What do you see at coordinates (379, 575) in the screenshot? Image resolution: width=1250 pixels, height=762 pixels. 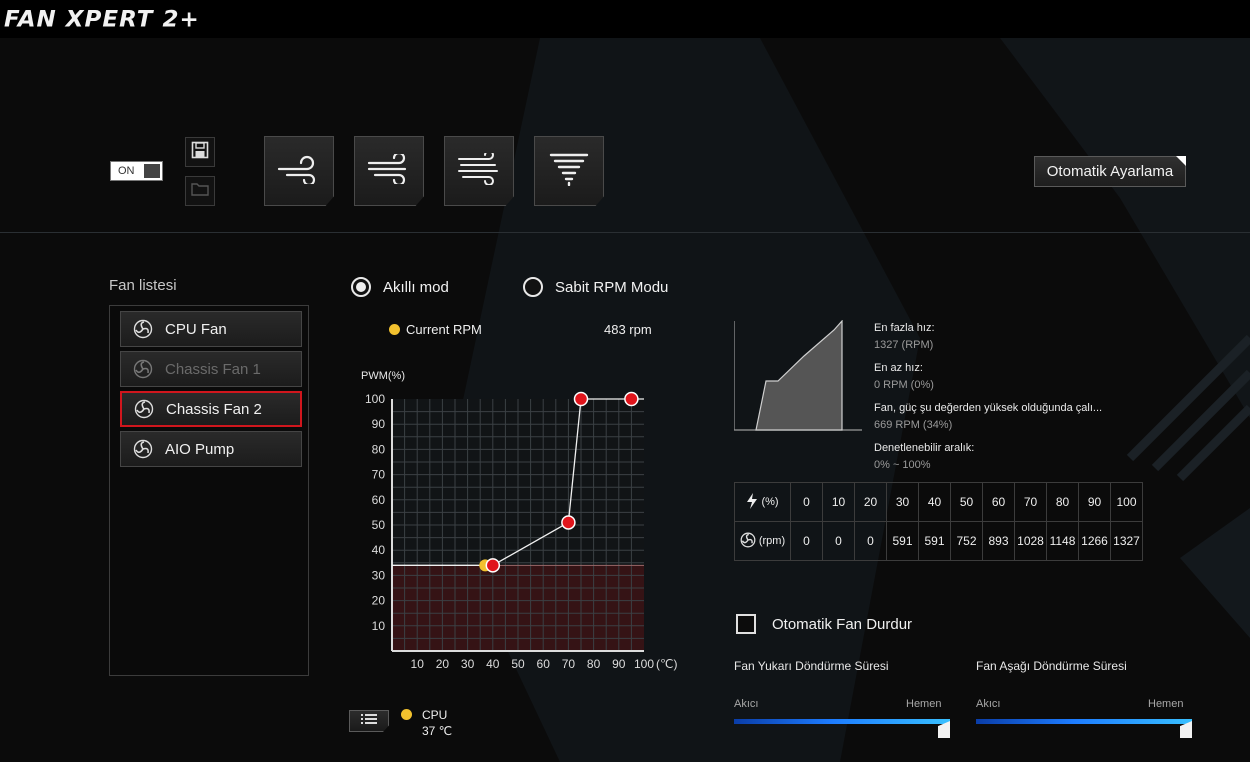 I see `y-tick-label: 30` at bounding box center [379, 575].